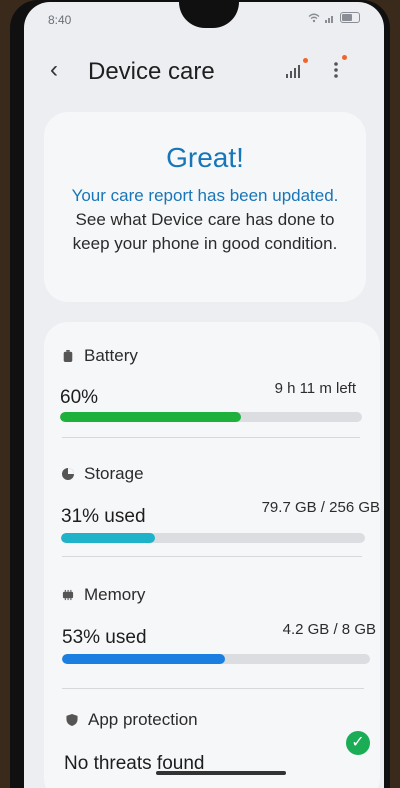 Image resolution: width=400 pixels, height=788 pixels. Describe the element at coordinates (329, 19) in the screenshot. I see `signal-icon` at that location.